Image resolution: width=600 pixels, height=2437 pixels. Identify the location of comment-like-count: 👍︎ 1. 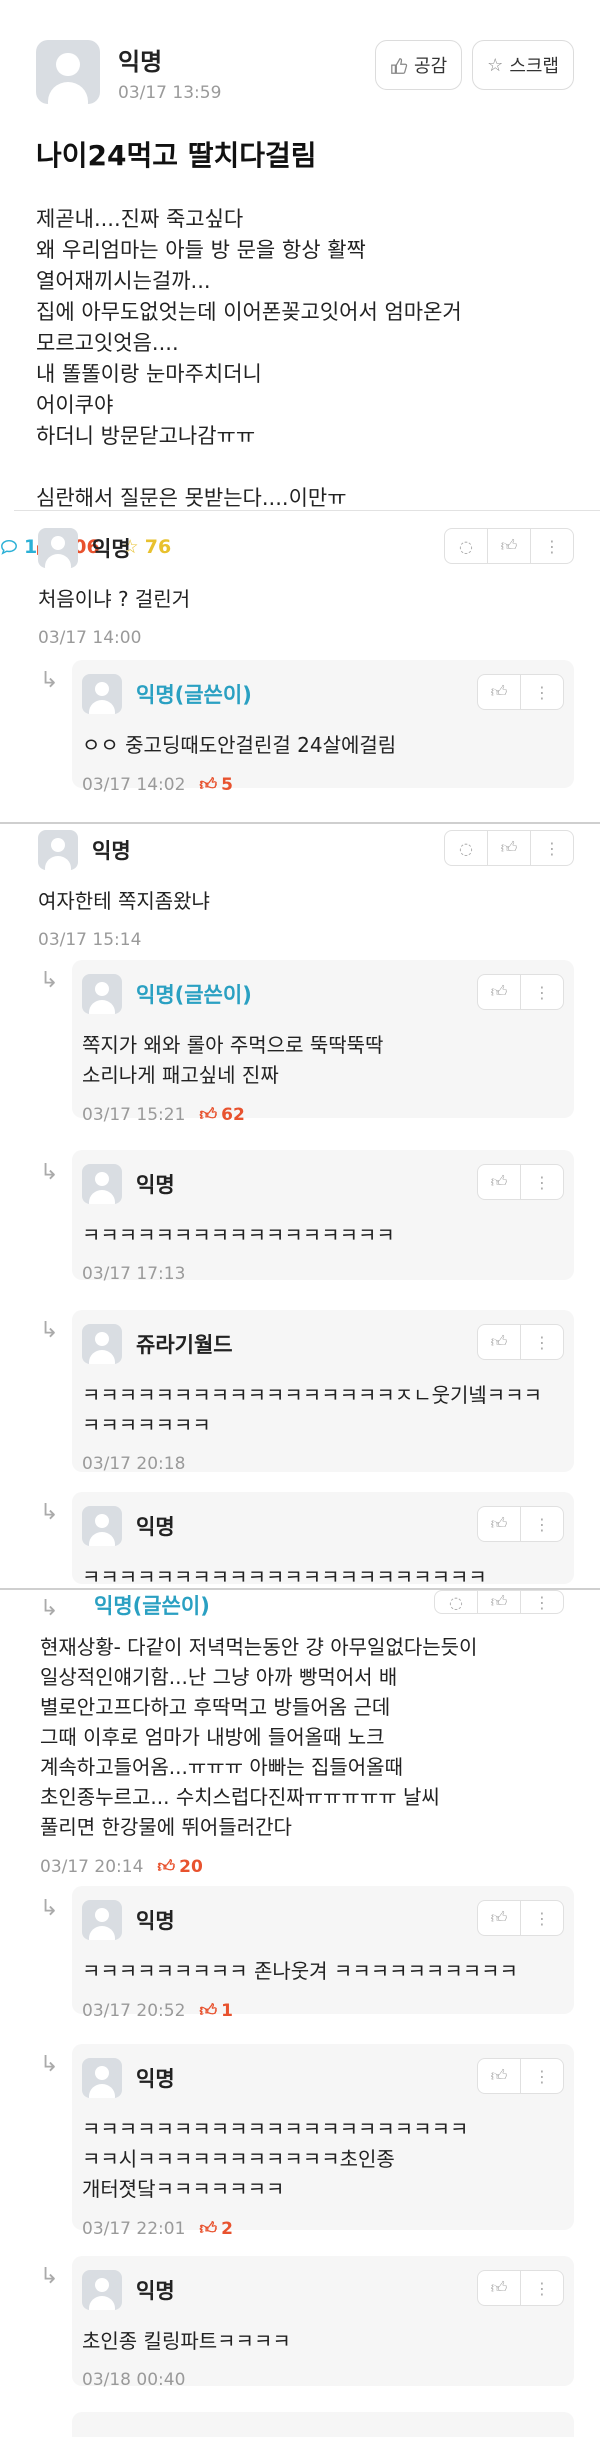
(216, 2011).